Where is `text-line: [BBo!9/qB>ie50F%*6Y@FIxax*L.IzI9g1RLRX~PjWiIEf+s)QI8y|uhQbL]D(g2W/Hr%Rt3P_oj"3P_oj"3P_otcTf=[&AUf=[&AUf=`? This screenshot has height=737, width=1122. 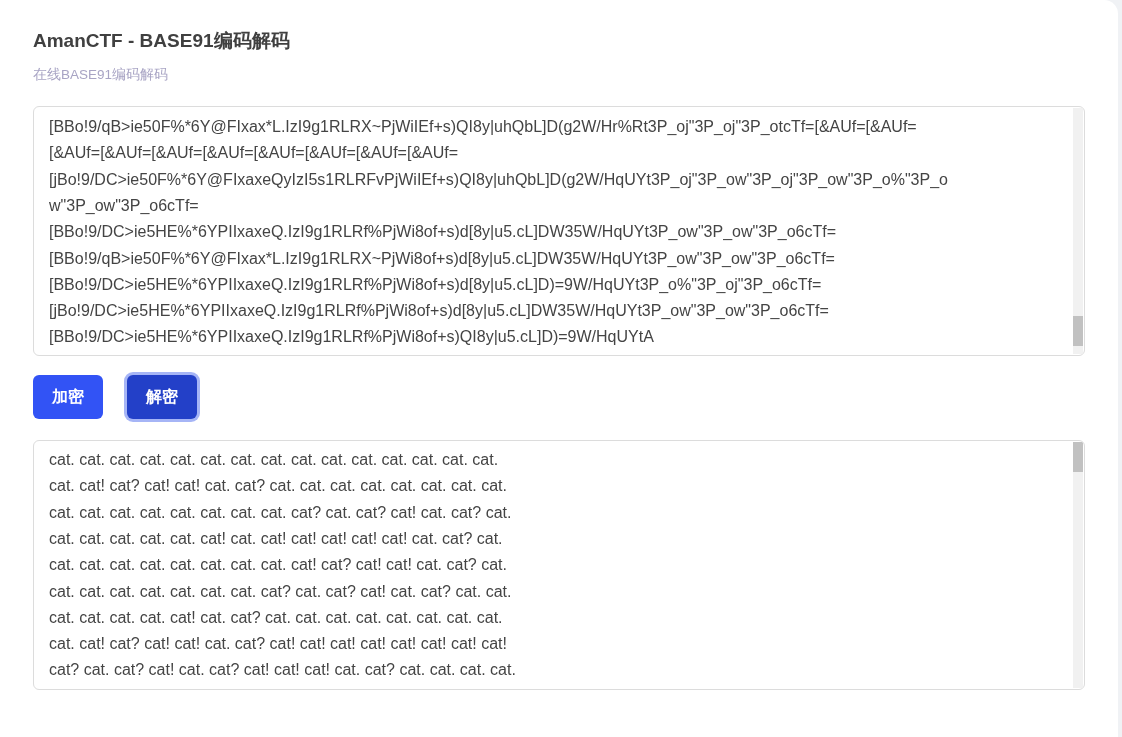
text-line: [BBo!9/qB>ie50F%*6Y@FIxax*L.IzI9g1RLRX~PjWiIEf+s)QI8y|uhQbL]D(g2W/Hr%Rt3P_oj"3P_oj"3P_otcTf=[&AUf=[&AUf= is located at coordinates (483, 127).